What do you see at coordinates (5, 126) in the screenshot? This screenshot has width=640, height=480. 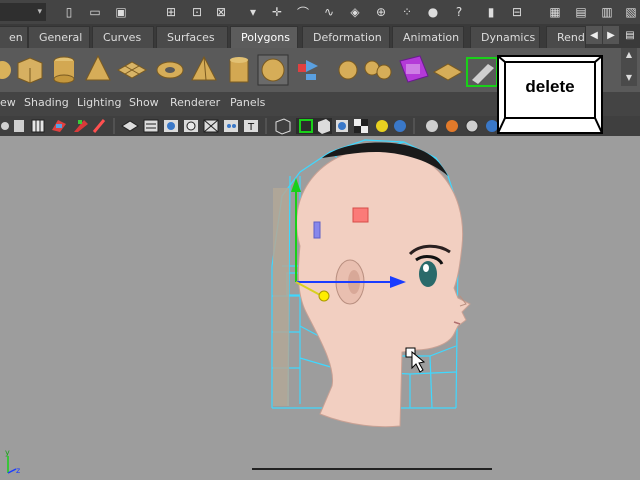 I see `camera-attributes-icon` at bounding box center [5, 126].